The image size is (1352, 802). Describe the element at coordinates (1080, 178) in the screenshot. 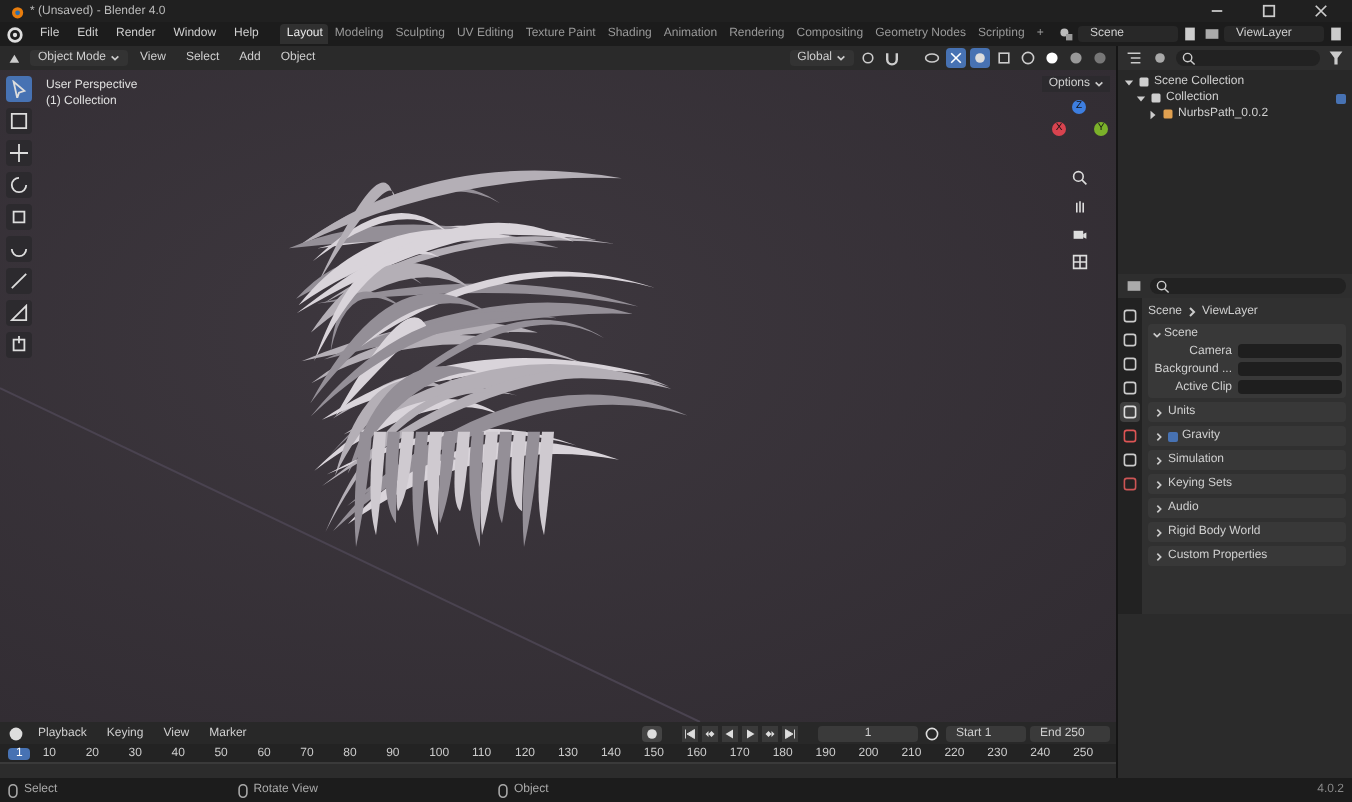

I see `zoom-icon` at that location.